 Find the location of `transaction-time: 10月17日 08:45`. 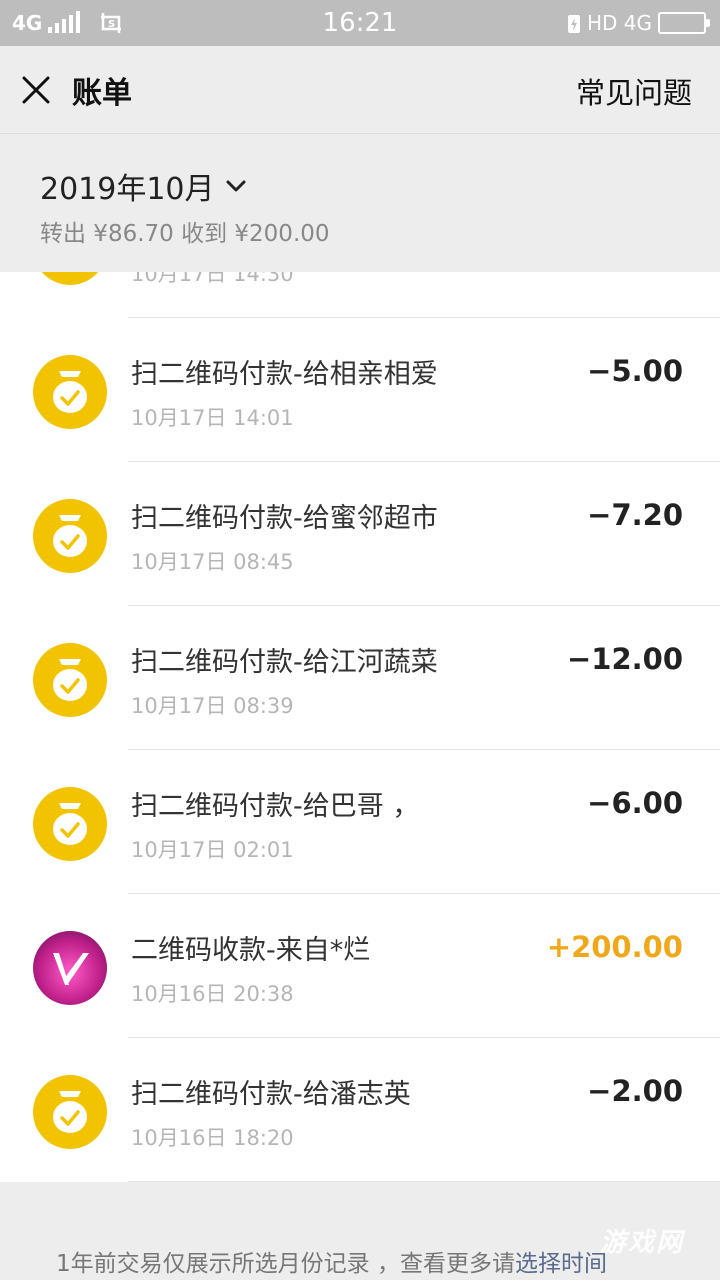

transaction-time: 10月17日 08:45 is located at coordinates (212, 562).